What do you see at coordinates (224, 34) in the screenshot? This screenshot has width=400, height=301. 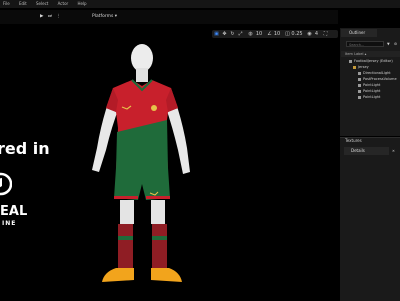 I see `translate-icon: ✥` at bounding box center [224, 34].